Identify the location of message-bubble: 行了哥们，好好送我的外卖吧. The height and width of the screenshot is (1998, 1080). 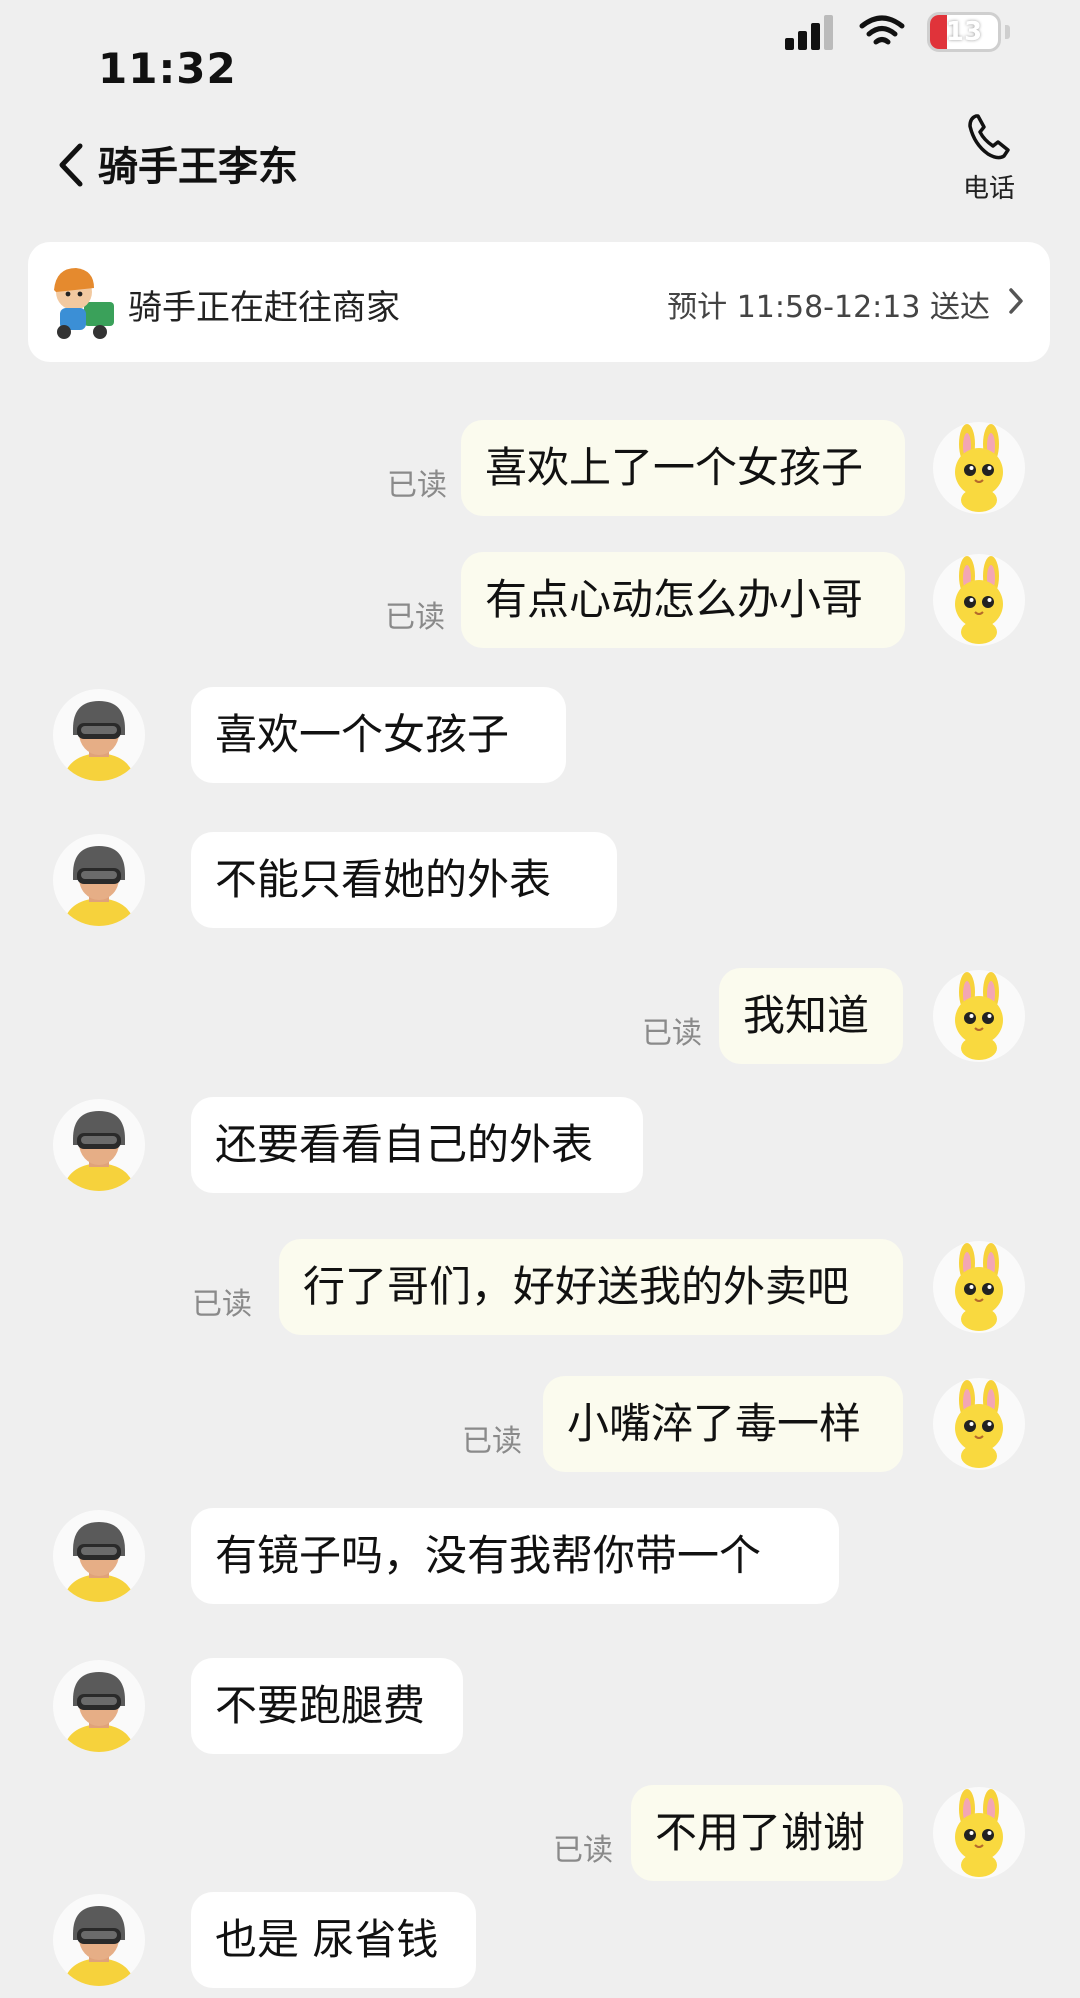
(591, 1287).